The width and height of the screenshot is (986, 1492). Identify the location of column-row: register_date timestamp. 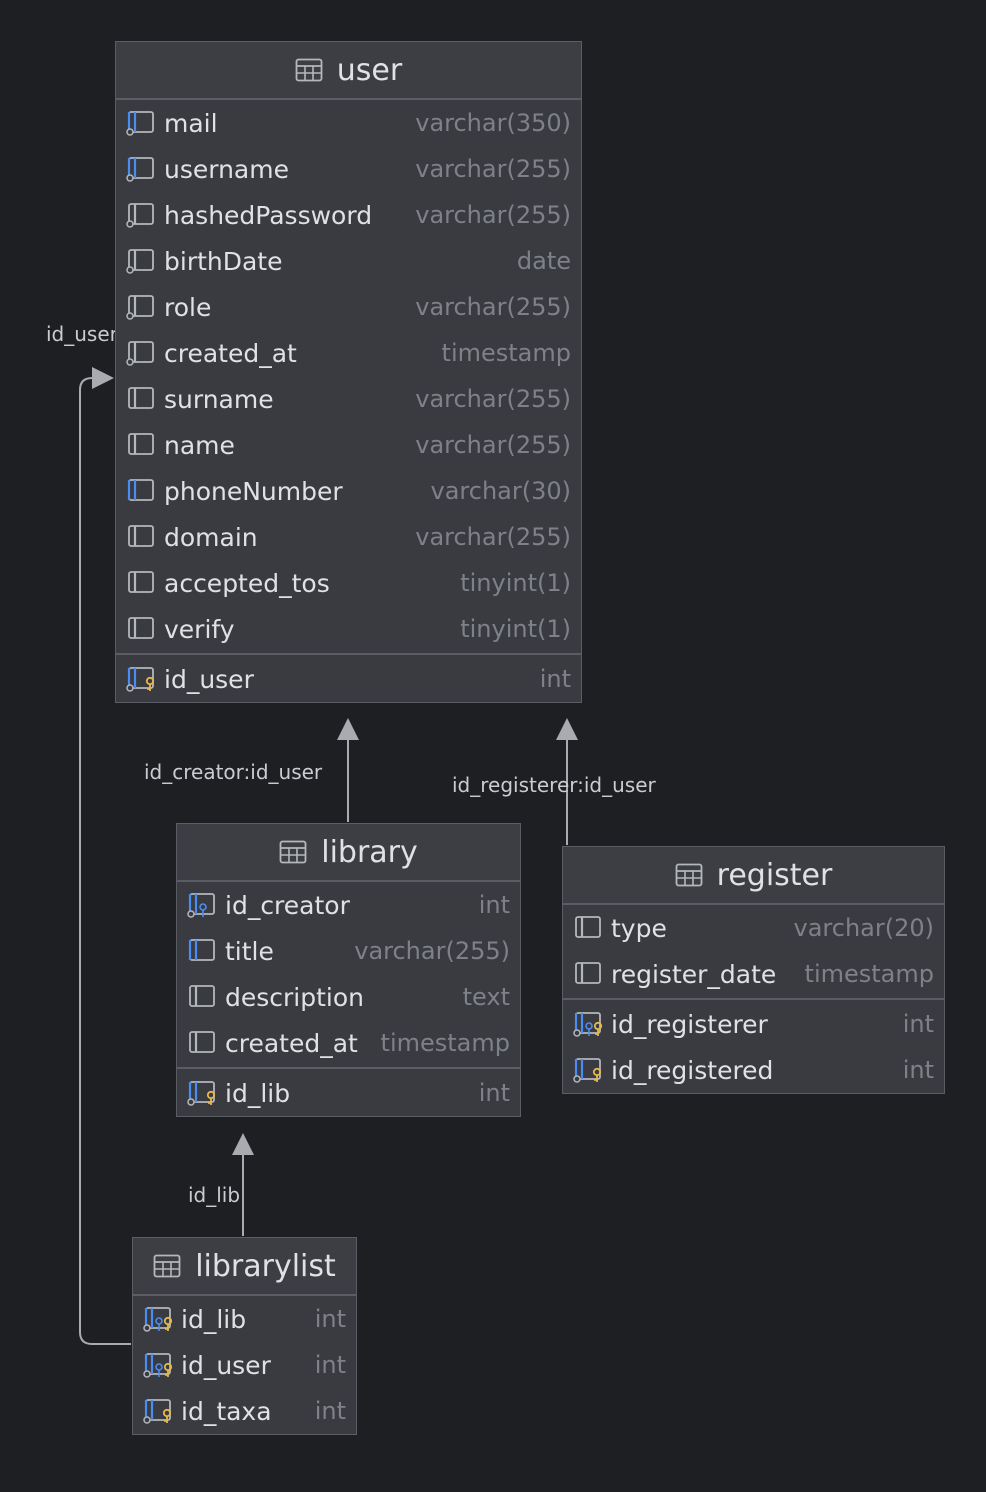
(753, 974).